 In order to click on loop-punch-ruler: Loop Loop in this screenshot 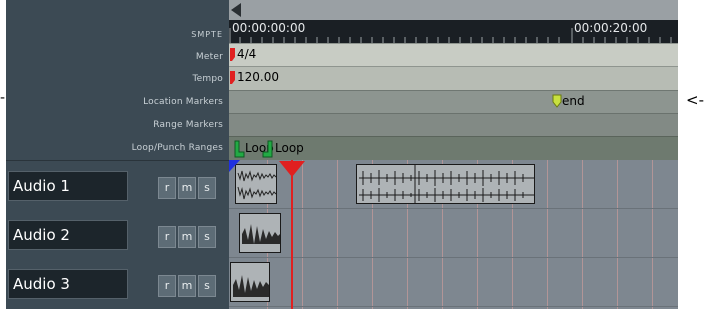, I will do `click(453, 148)`.